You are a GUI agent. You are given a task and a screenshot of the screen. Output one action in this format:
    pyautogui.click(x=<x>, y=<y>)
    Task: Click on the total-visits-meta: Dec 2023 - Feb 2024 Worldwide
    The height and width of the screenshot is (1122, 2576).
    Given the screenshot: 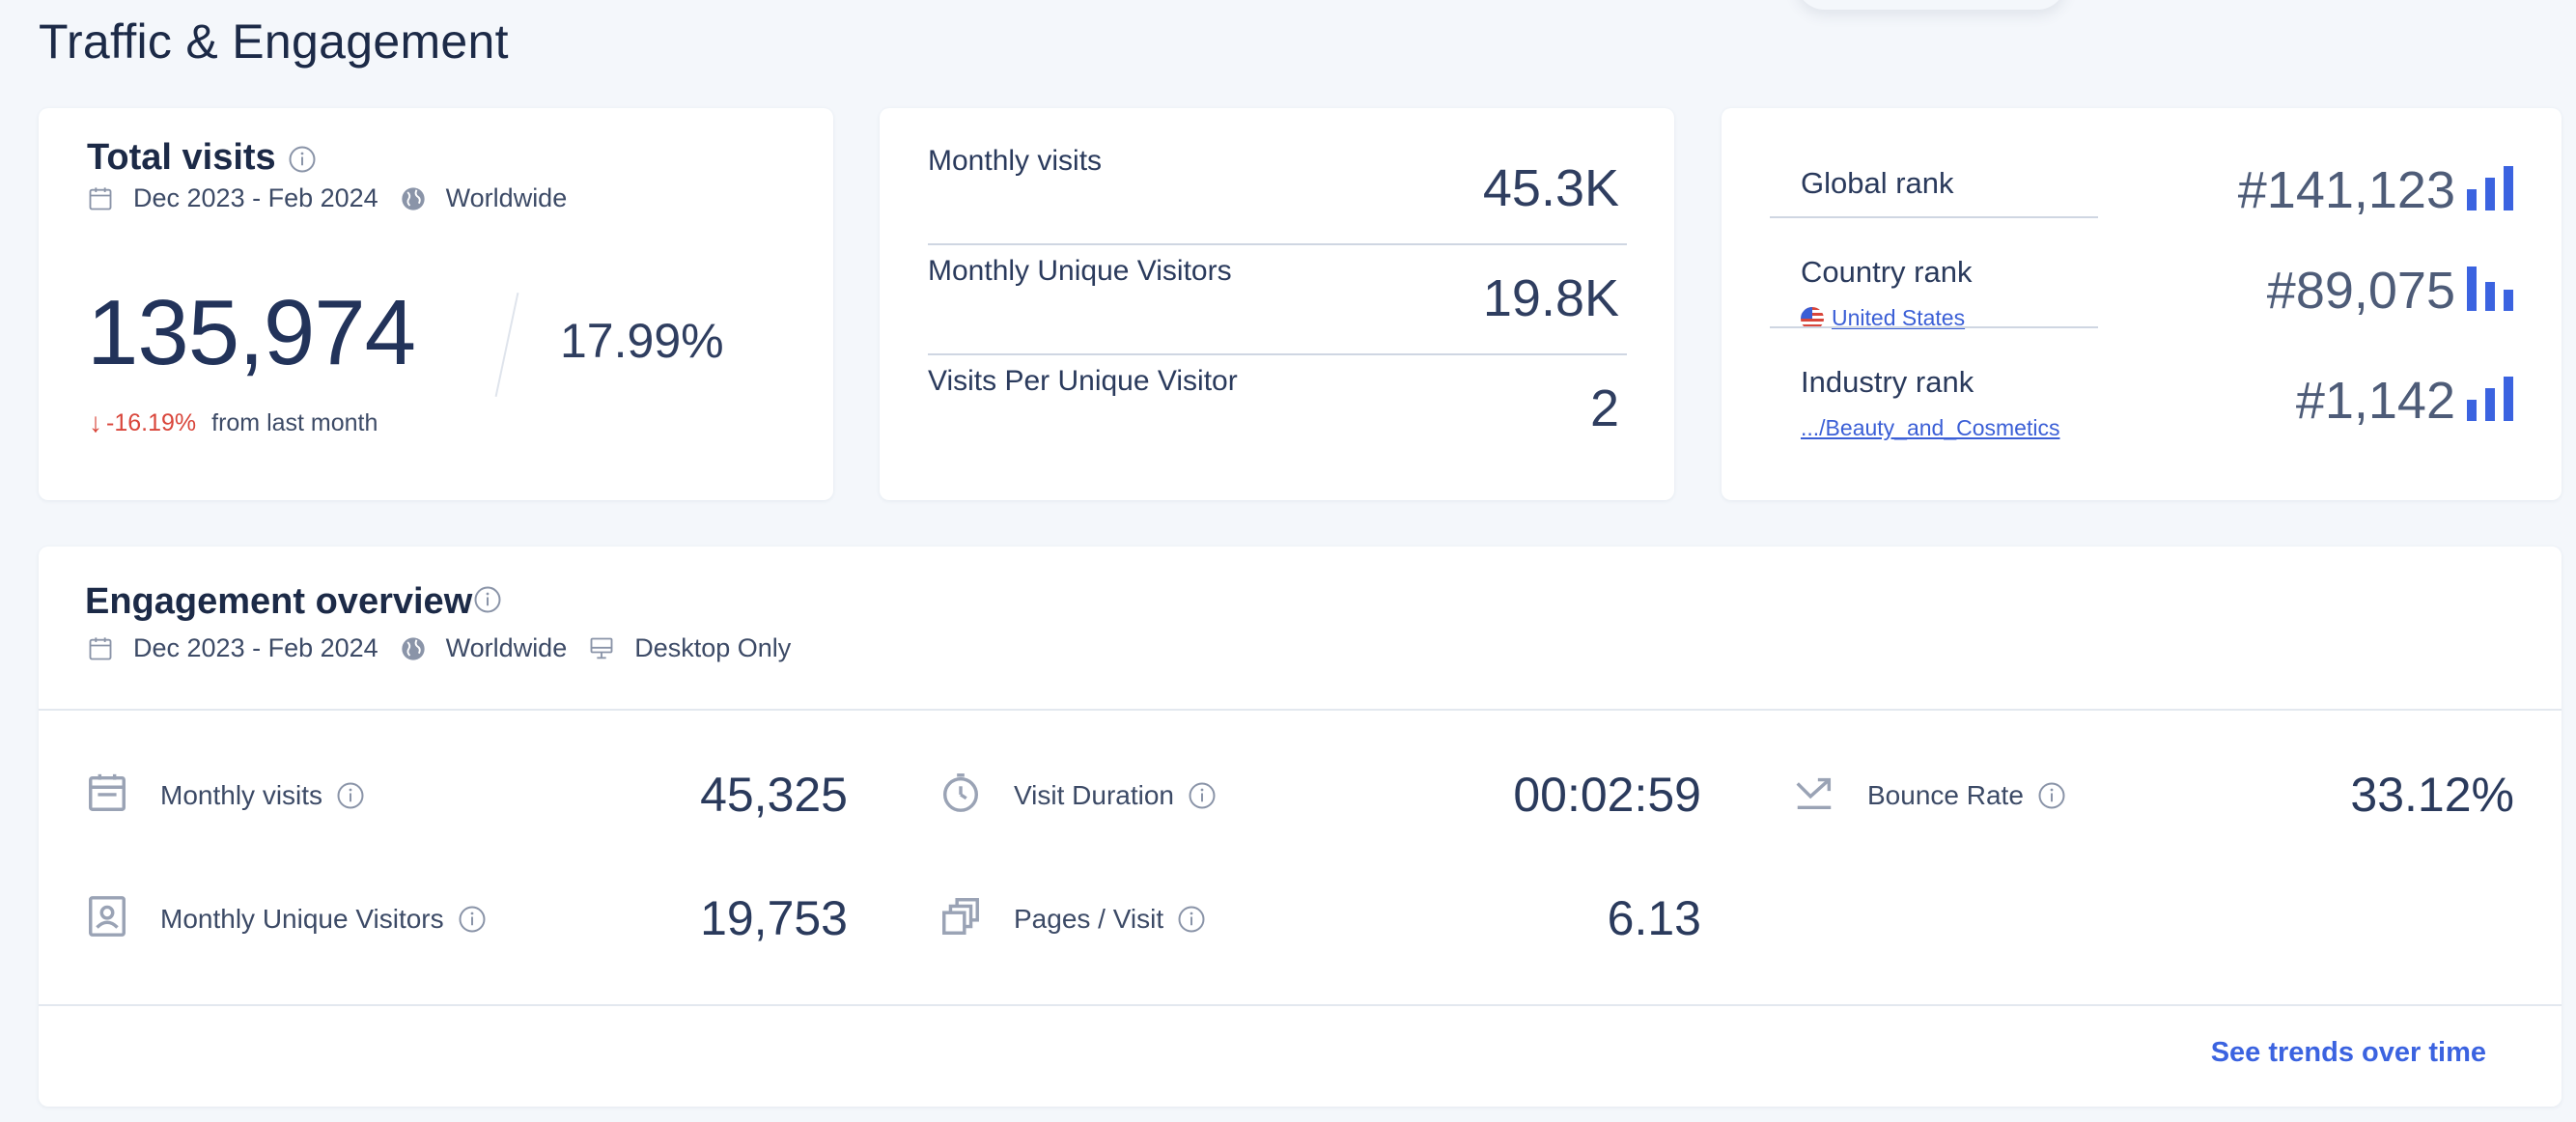 What is the action you would take?
    pyautogui.click(x=338, y=198)
    